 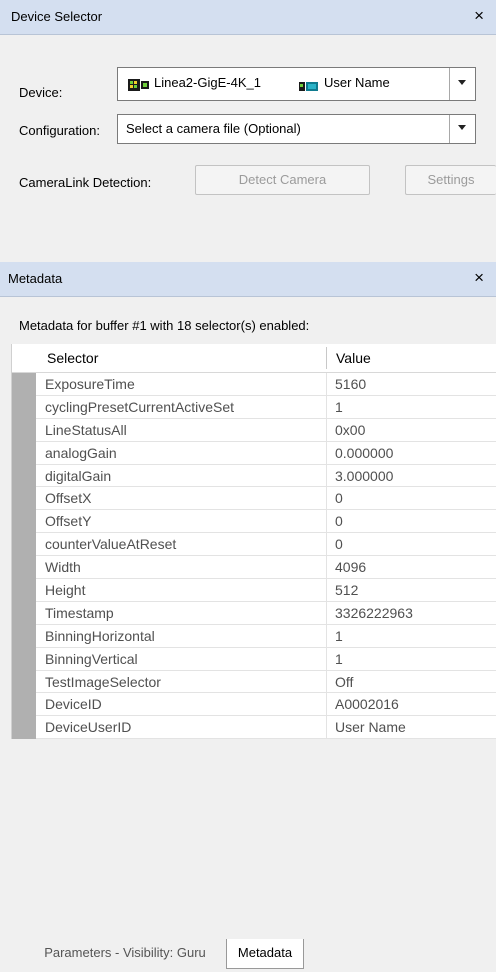 What do you see at coordinates (79, 612) in the screenshot?
I see `selector-cell: Timestamp` at bounding box center [79, 612].